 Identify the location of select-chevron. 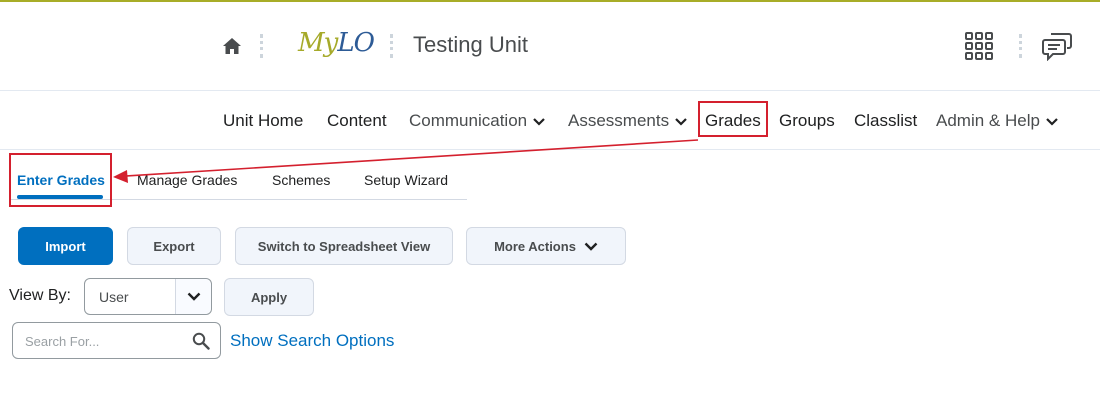
(193, 296).